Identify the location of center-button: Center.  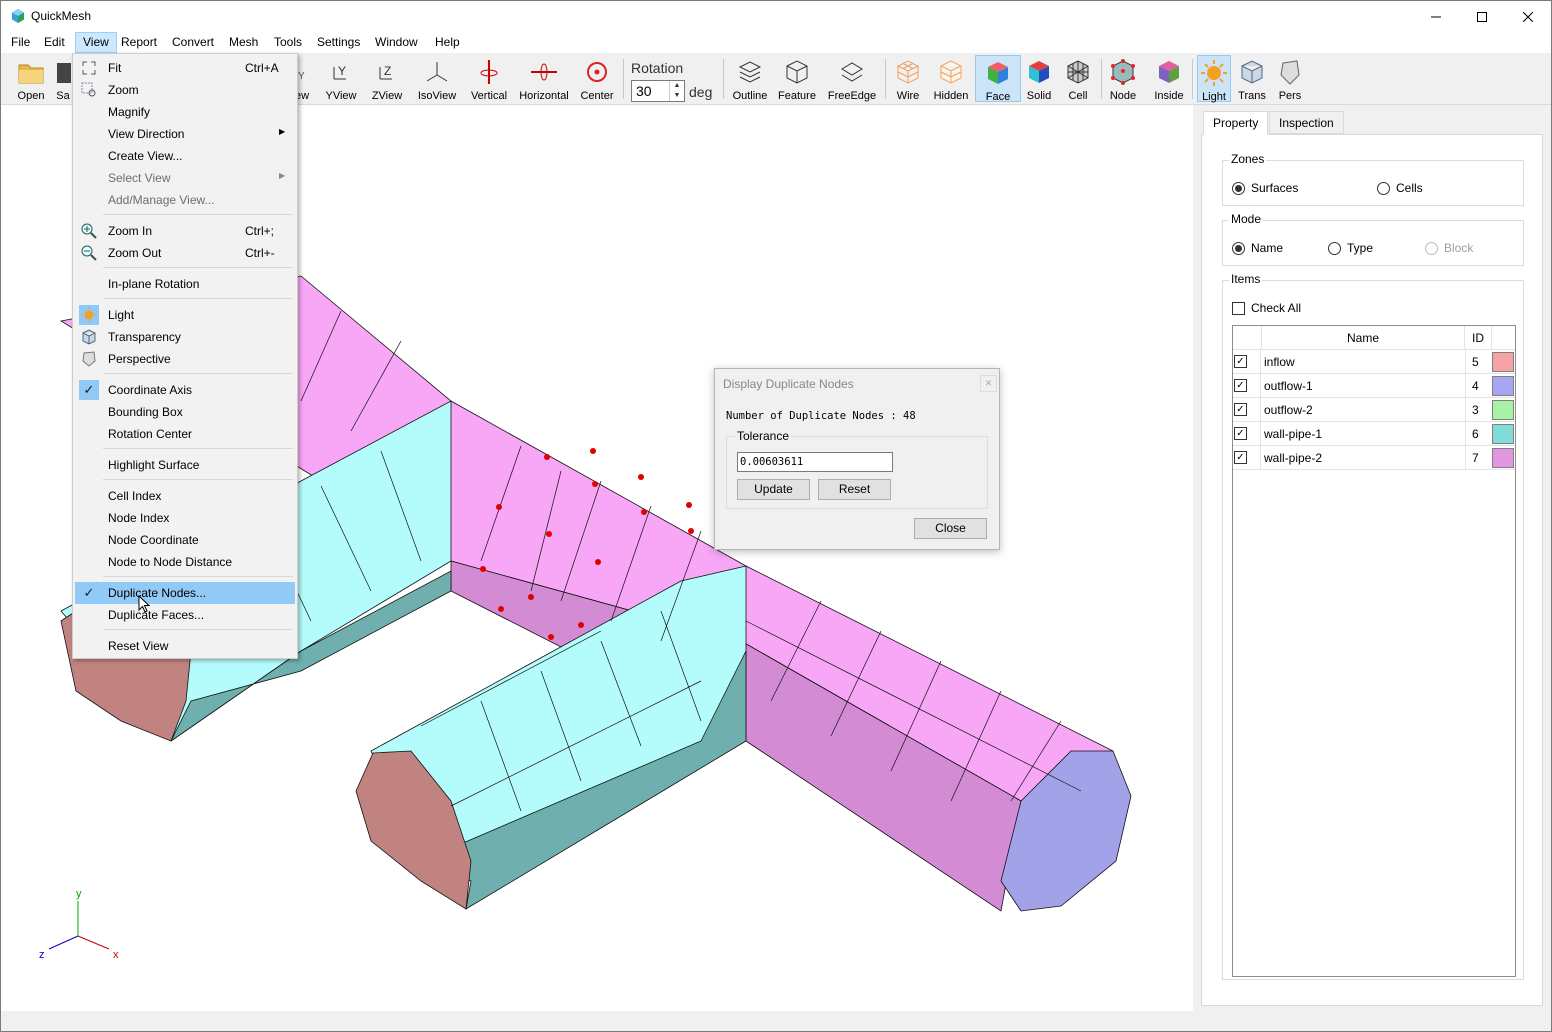
(597, 78).